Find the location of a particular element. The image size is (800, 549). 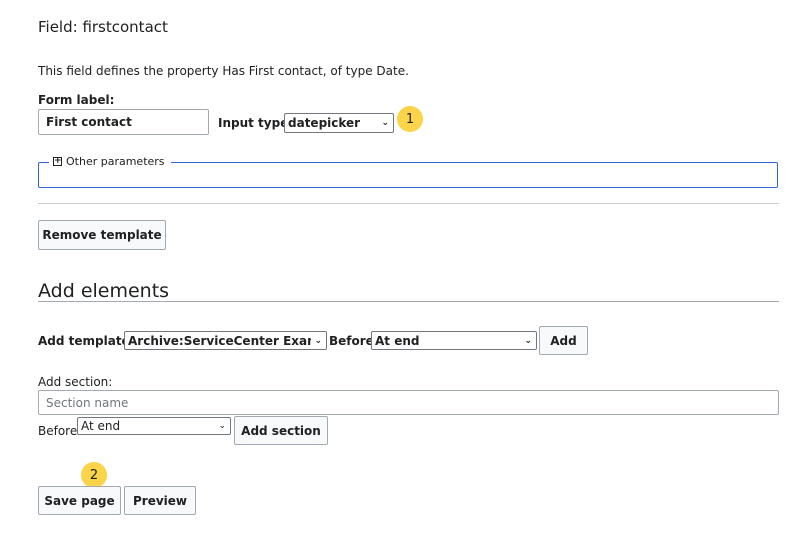

section-name-placeholder: Section name is located at coordinates (87, 402).